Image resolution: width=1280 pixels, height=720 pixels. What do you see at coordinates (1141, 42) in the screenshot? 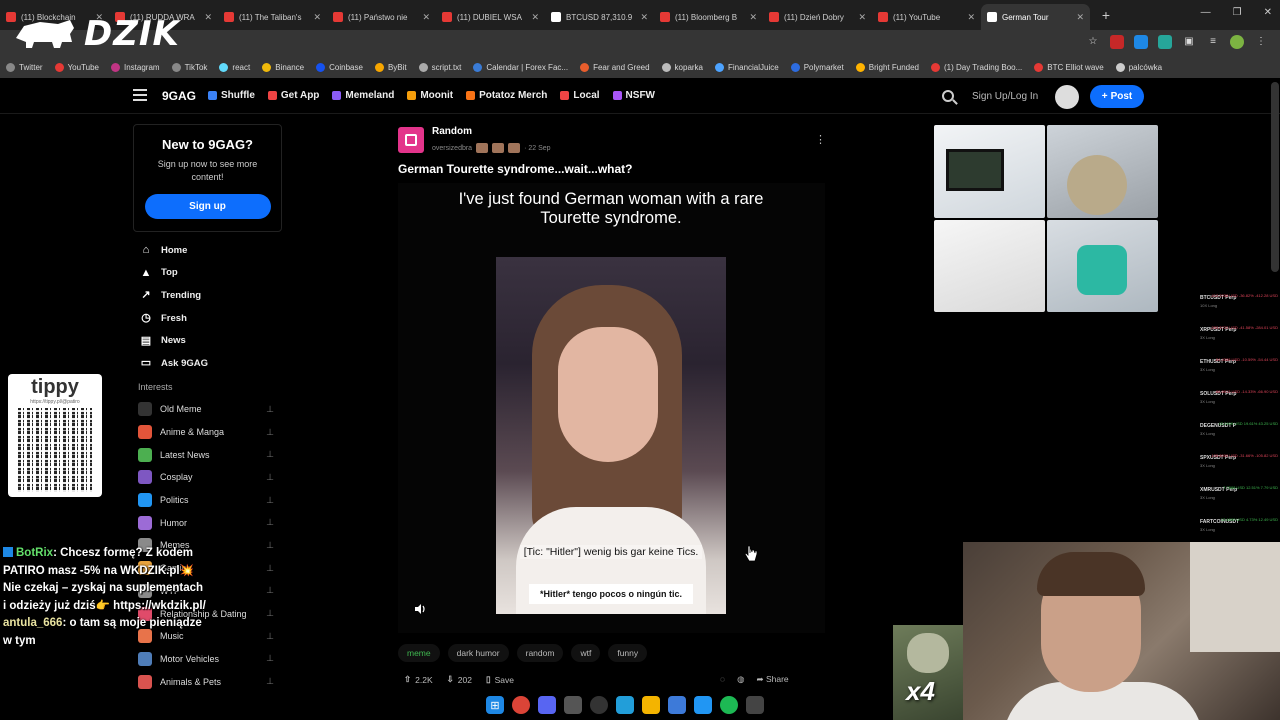
I see `extension-icon` at bounding box center [1141, 42].